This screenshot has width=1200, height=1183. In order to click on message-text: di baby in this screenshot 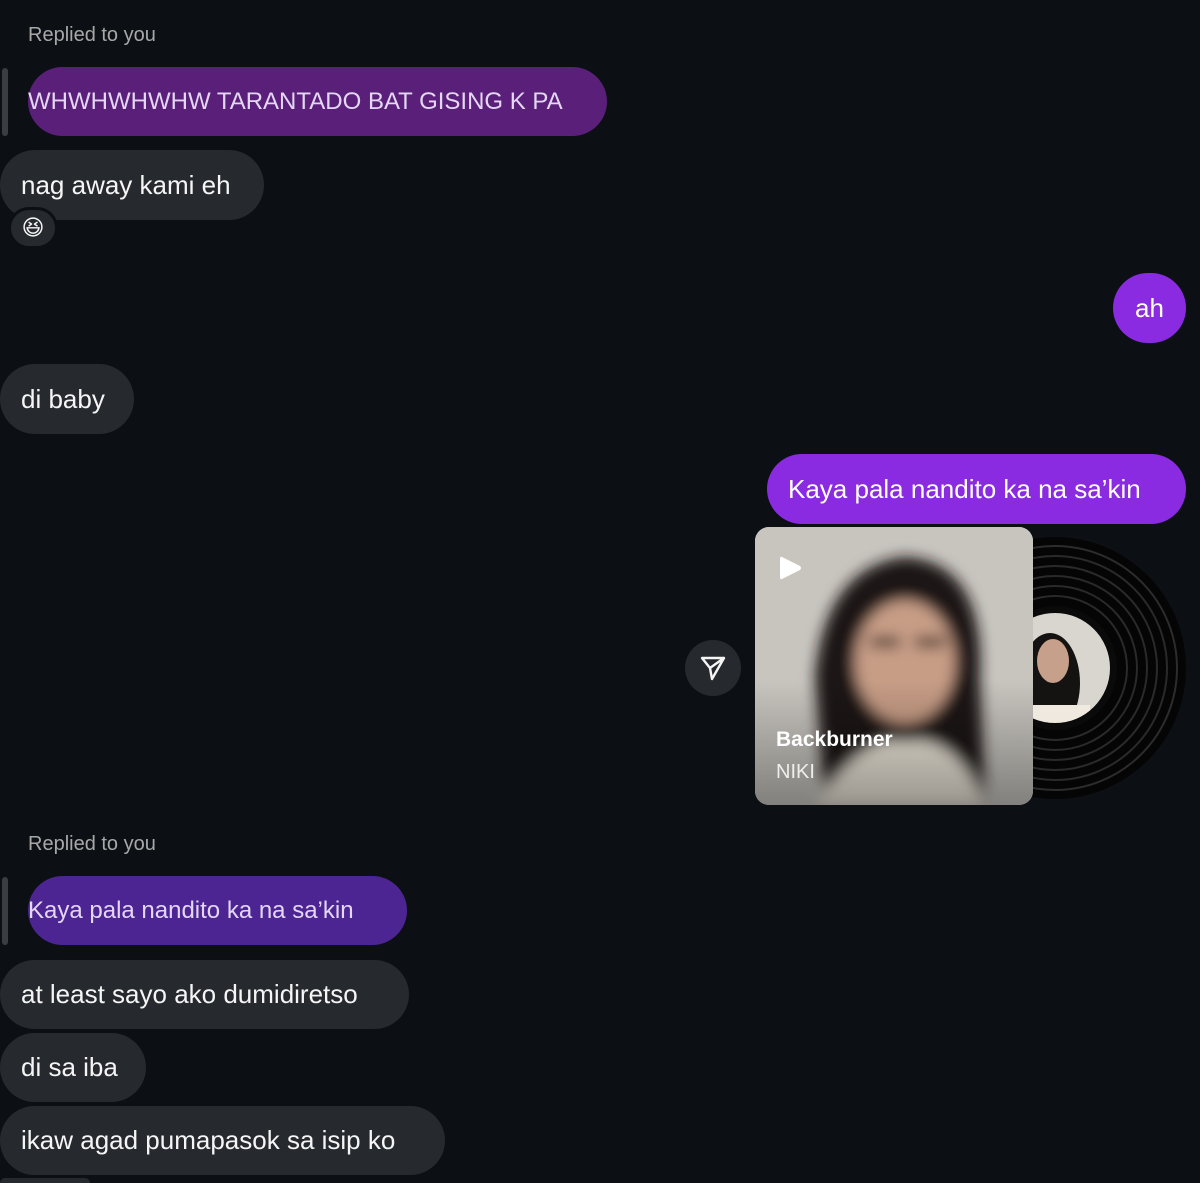, I will do `click(63, 398)`.